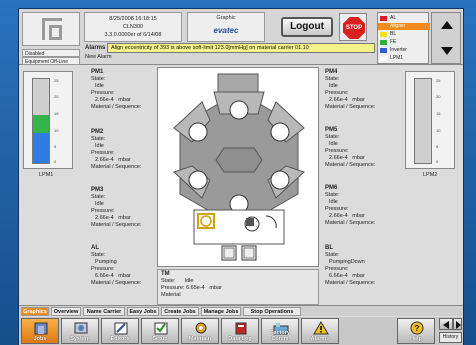  I want to click on help-button: ? Help, so click(416, 331).